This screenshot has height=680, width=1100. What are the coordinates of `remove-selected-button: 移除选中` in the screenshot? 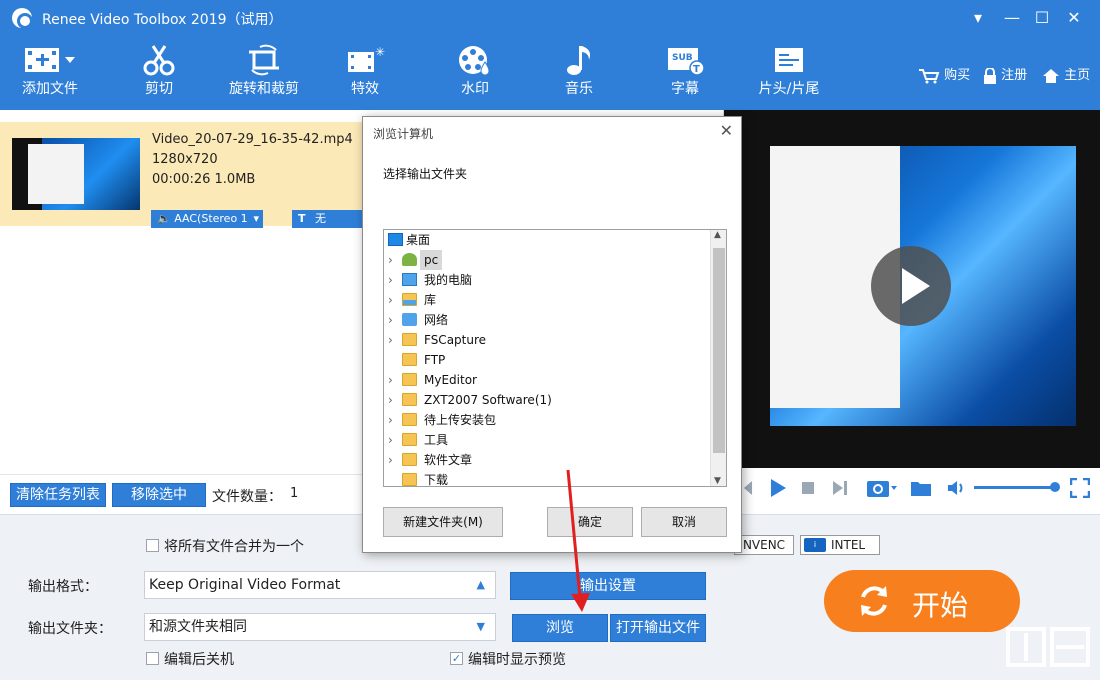 It's located at (159, 495).